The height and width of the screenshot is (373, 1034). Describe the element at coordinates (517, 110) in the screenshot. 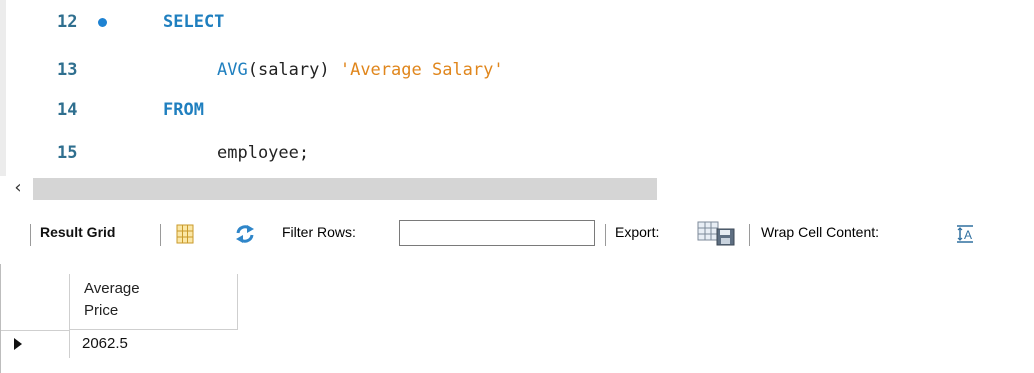

I see `code-line: 14 FROM` at that location.